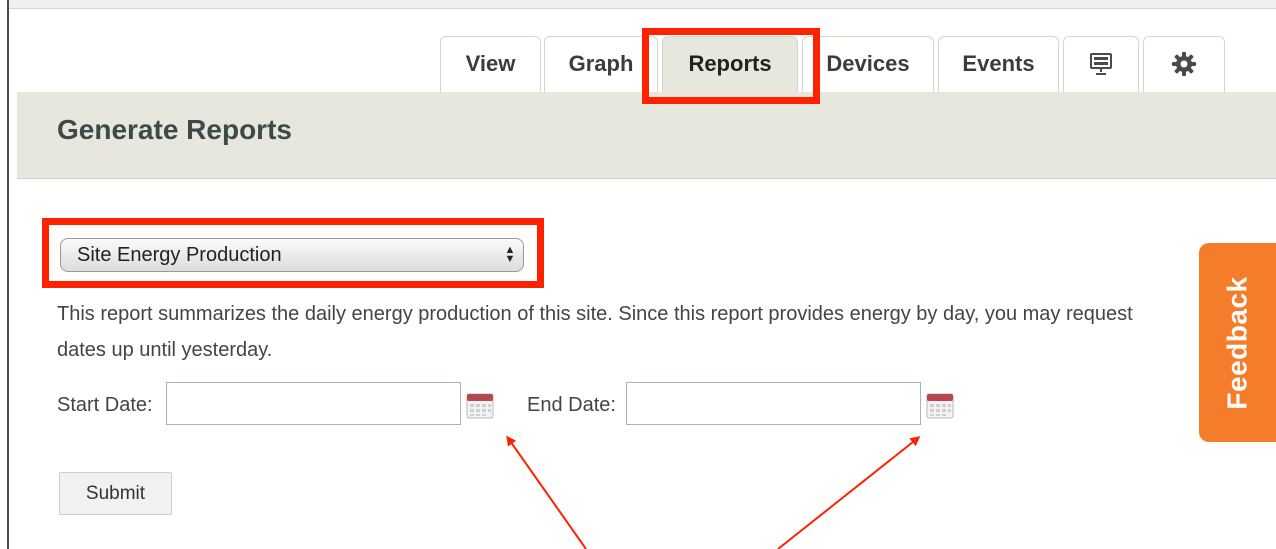 The height and width of the screenshot is (549, 1276). Describe the element at coordinates (105, 405) in the screenshot. I see `start-date-label: Start Date:` at that location.